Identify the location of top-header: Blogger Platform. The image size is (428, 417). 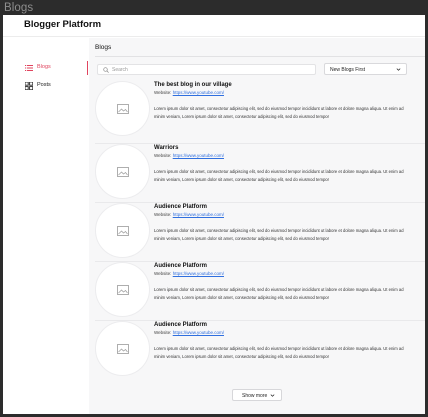
(214, 26).